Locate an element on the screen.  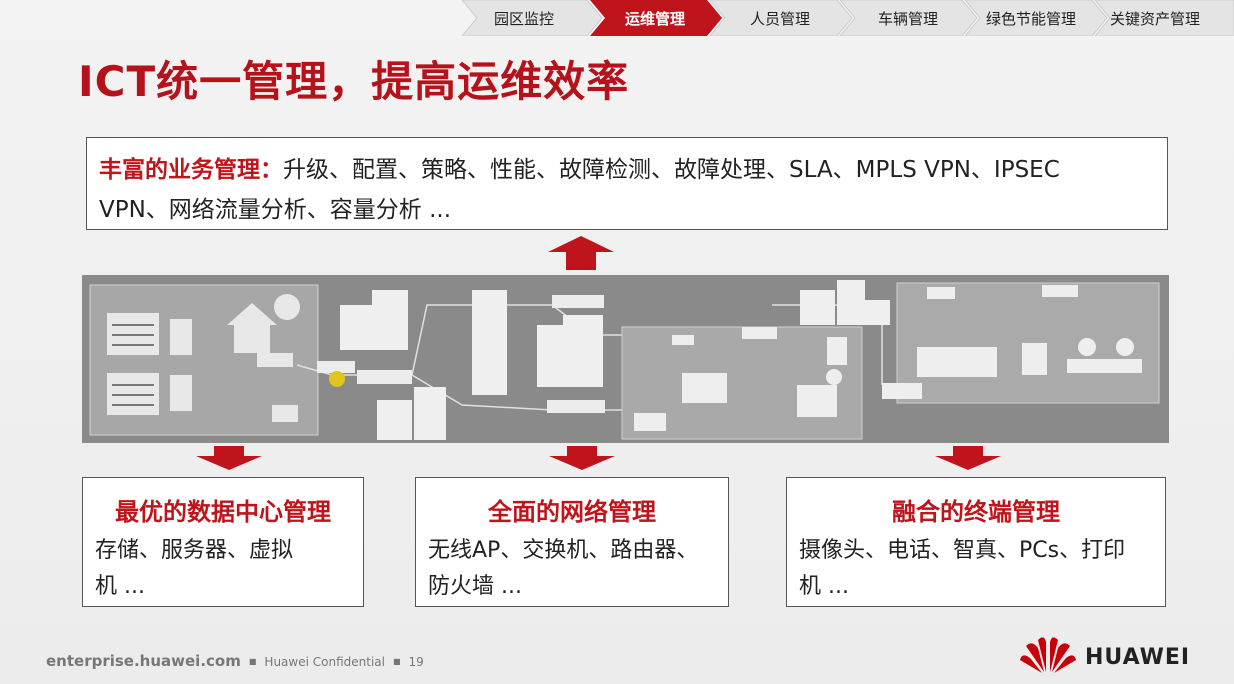
up-arrow-icon is located at coordinates (581, 253).